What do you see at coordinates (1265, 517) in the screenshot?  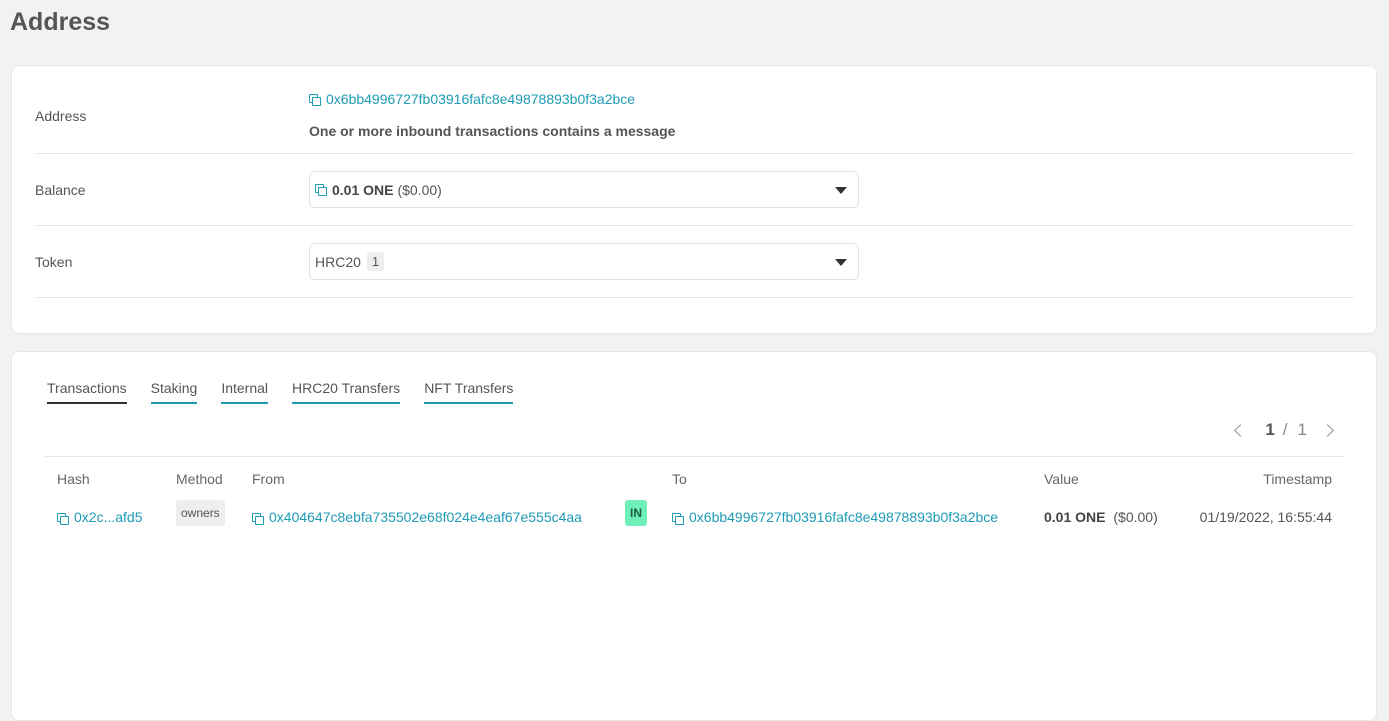 I see `tx-timestamp: 01/19/2022, 16:55:44` at bounding box center [1265, 517].